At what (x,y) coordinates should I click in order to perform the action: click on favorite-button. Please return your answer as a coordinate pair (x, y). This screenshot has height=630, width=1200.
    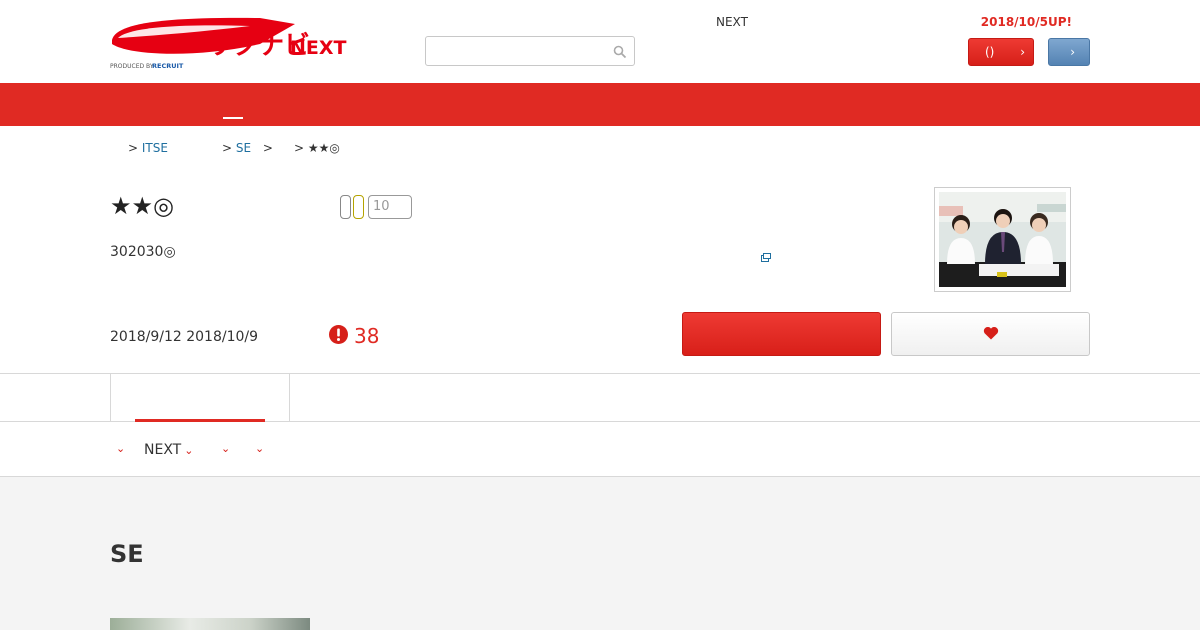
    Looking at the image, I should click on (990, 334).